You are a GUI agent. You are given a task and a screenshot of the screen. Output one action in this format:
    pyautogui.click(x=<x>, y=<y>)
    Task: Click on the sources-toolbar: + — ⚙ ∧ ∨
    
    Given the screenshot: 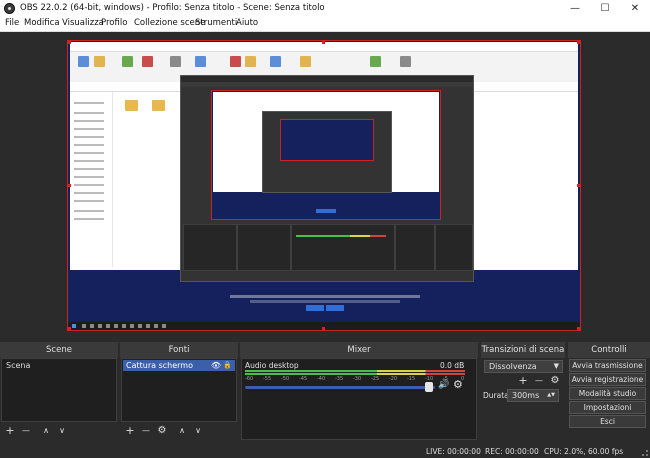 What is the action you would take?
    pyautogui.click(x=180, y=431)
    